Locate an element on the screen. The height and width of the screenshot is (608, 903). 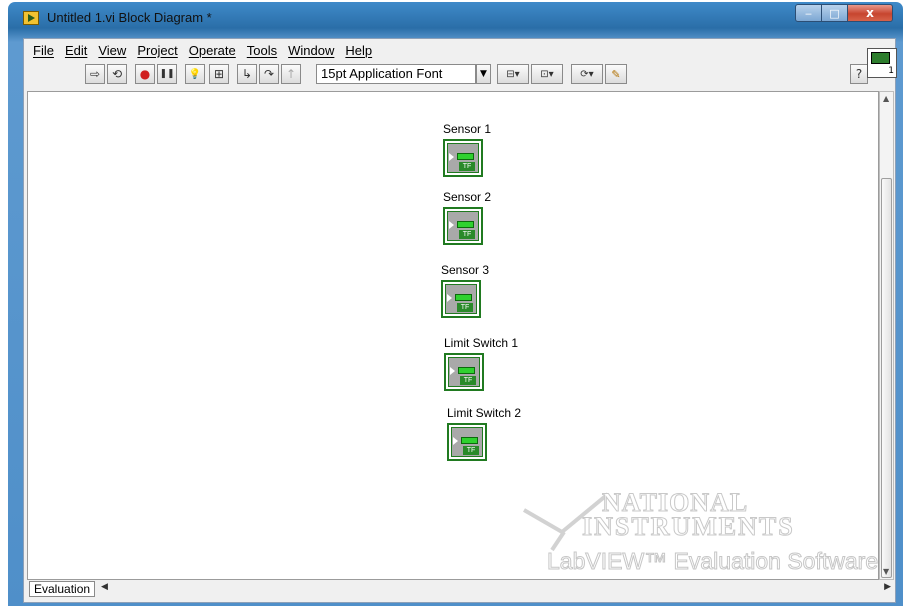
abort-button: ● is located at coordinates (145, 74).